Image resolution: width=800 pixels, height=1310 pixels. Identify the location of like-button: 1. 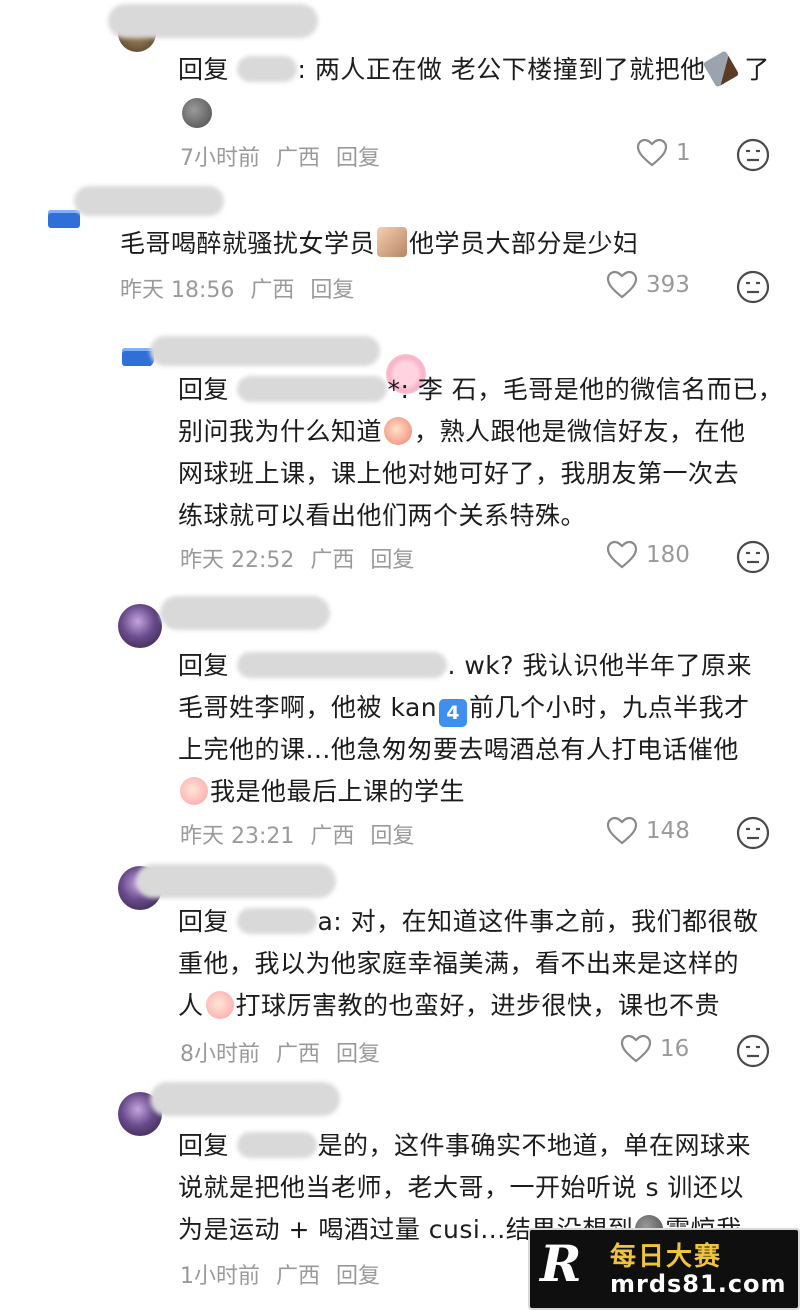
(663, 153).